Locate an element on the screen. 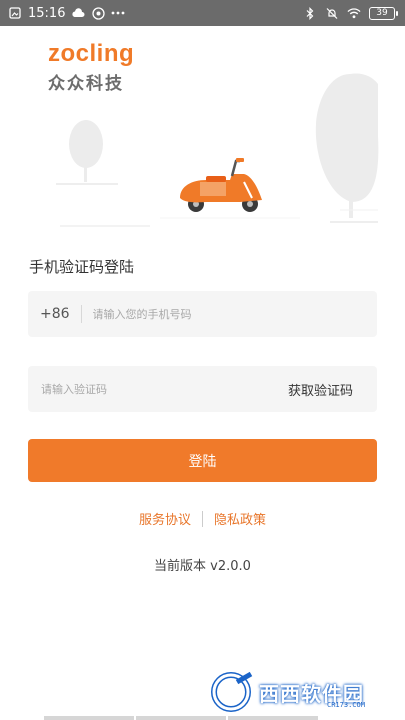 This screenshot has height=720, width=405. service-agreement-link: 服务协议 is located at coordinates (165, 518).